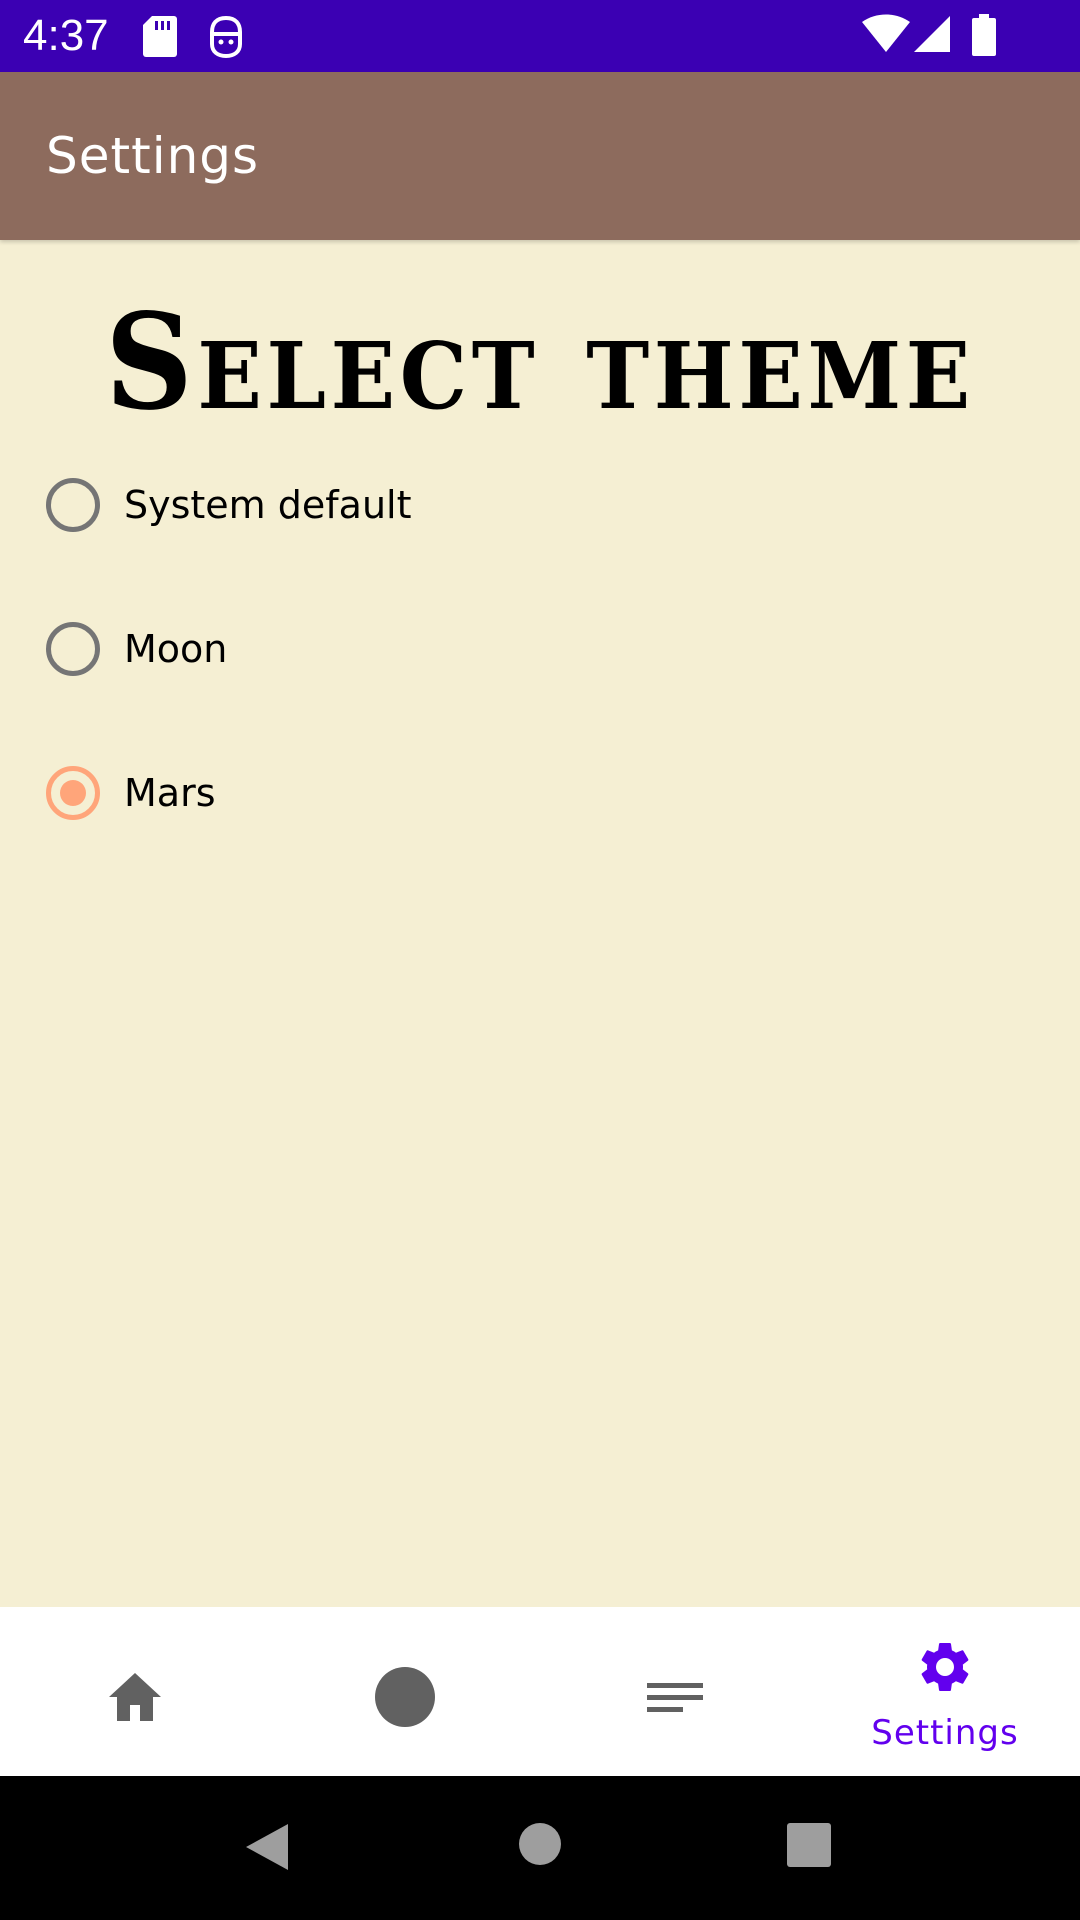  Describe the element at coordinates (176, 649) in the screenshot. I see `theme-option-label: Moon` at that location.